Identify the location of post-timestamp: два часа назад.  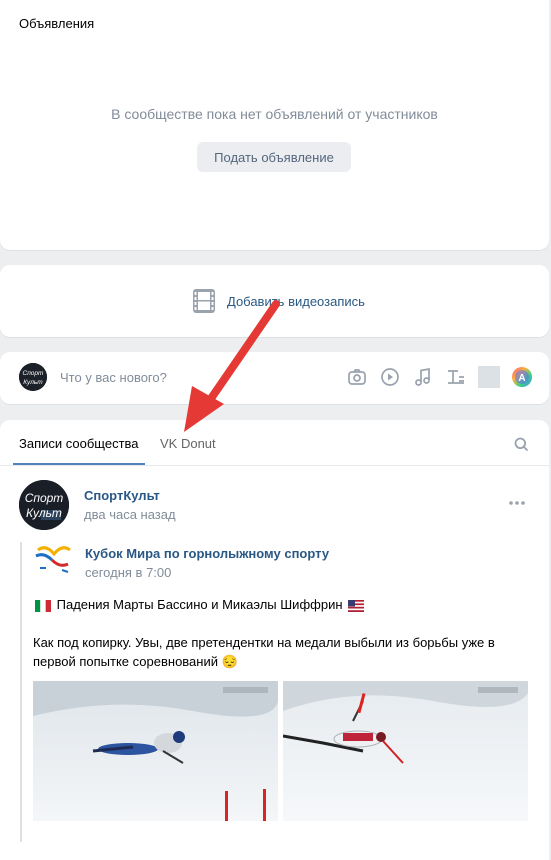
(130, 514).